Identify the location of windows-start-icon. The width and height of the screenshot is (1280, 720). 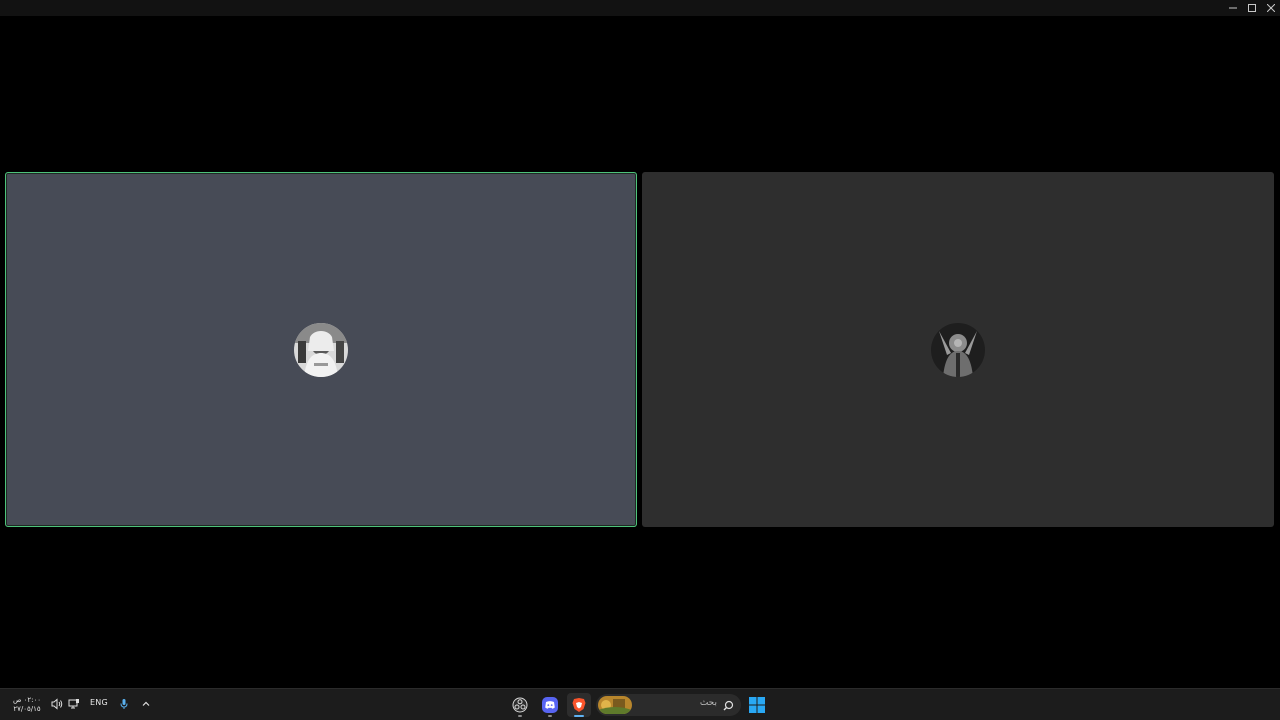
(757, 705).